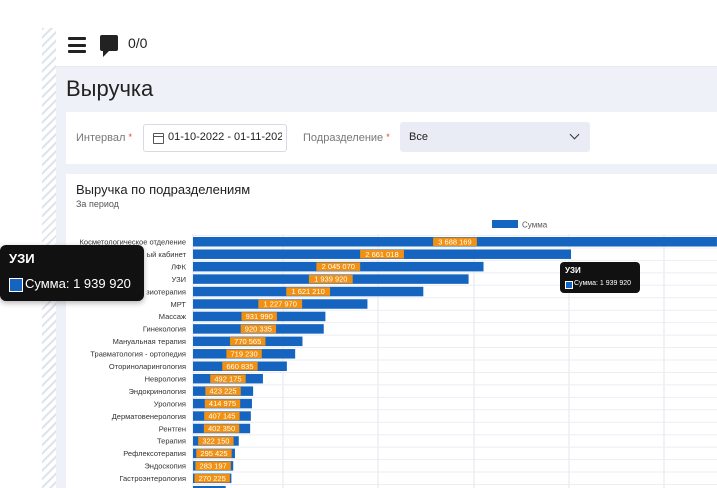 The image size is (717, 488). What do you see at coordinates (147, 366) in the screenshot?
I see `category-label: Оториноларингология` at bounding box center [147, 366].